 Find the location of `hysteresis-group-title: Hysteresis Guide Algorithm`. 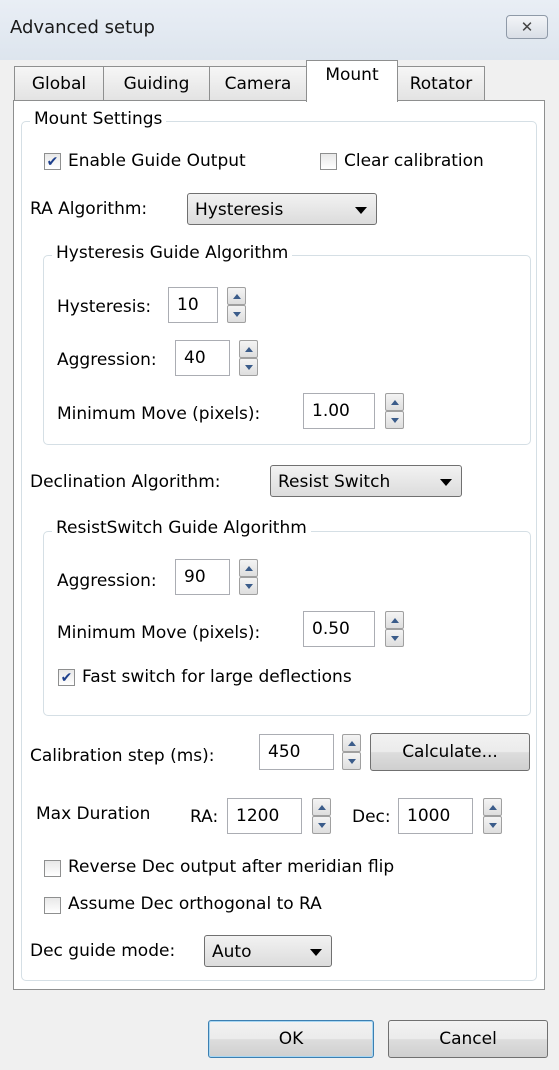

hysteresis-group-title: Hysteresis Guide Algorithm is located at coordinates (172, 253).